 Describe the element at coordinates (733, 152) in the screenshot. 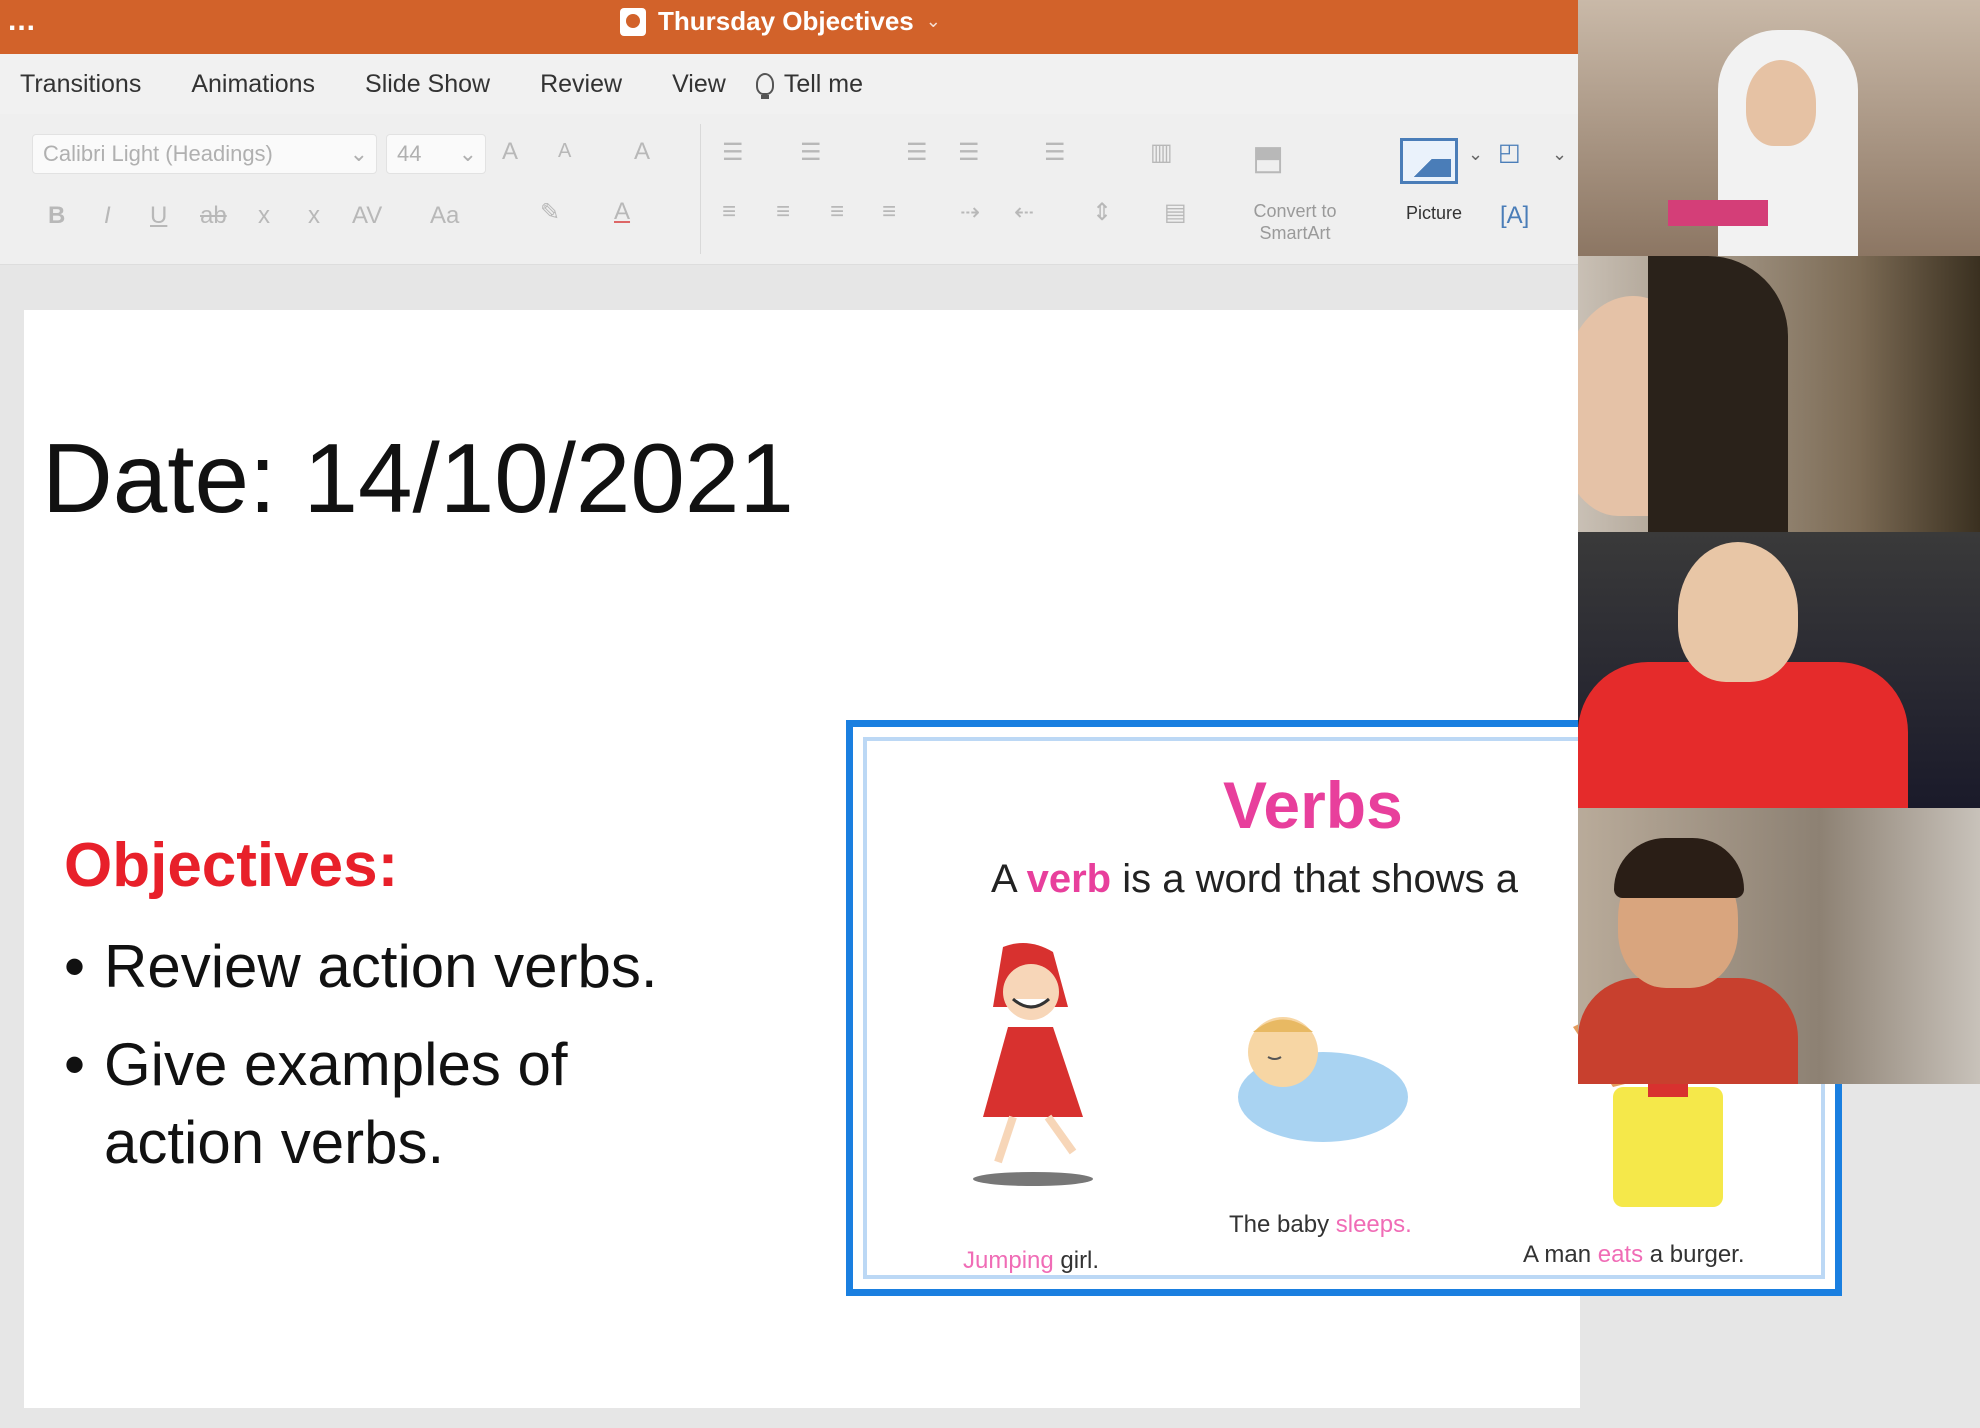

I see `bullets-icon: ☰` at that location.